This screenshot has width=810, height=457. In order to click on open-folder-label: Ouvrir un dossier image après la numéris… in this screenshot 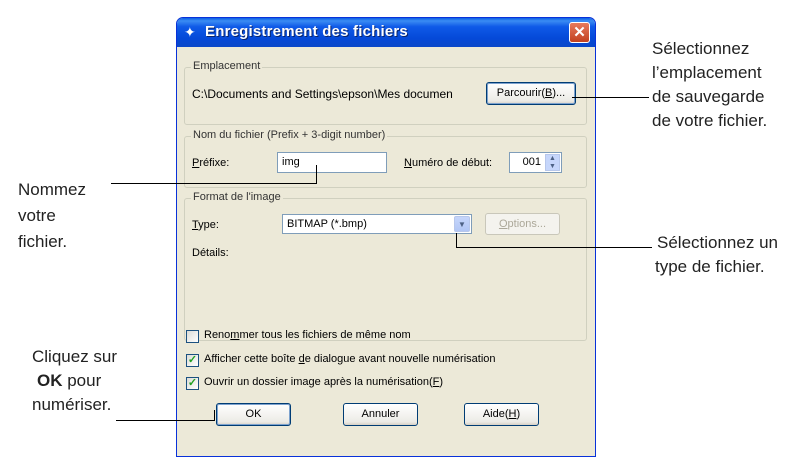, I will do `click(323, 382)`.